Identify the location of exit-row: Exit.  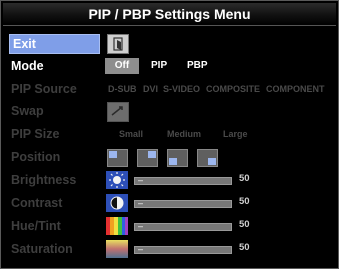
(170, 43).